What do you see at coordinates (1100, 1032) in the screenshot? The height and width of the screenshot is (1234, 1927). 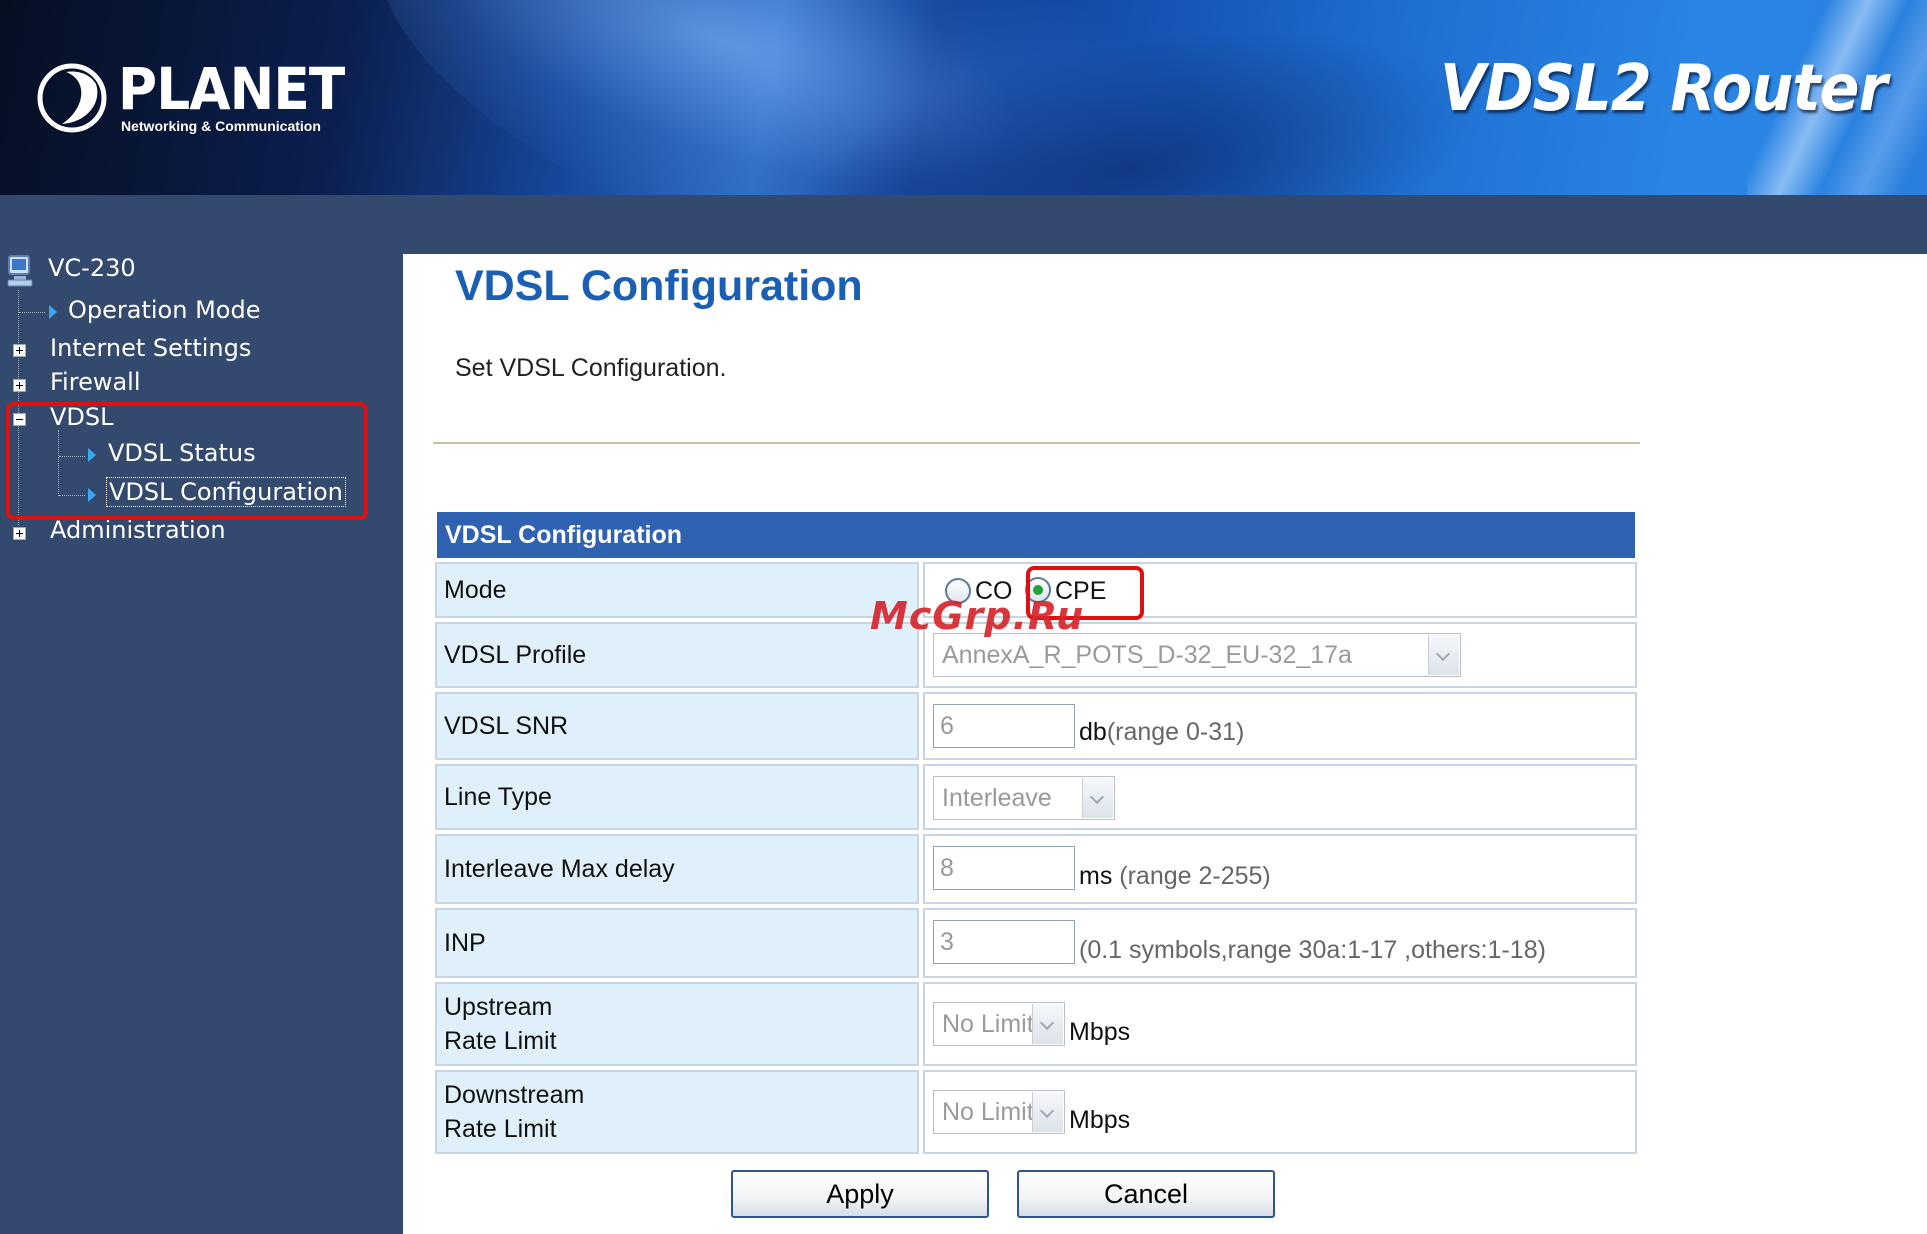 I see `upstream-unit: Mbps` at bounding box center [1100, 1032].